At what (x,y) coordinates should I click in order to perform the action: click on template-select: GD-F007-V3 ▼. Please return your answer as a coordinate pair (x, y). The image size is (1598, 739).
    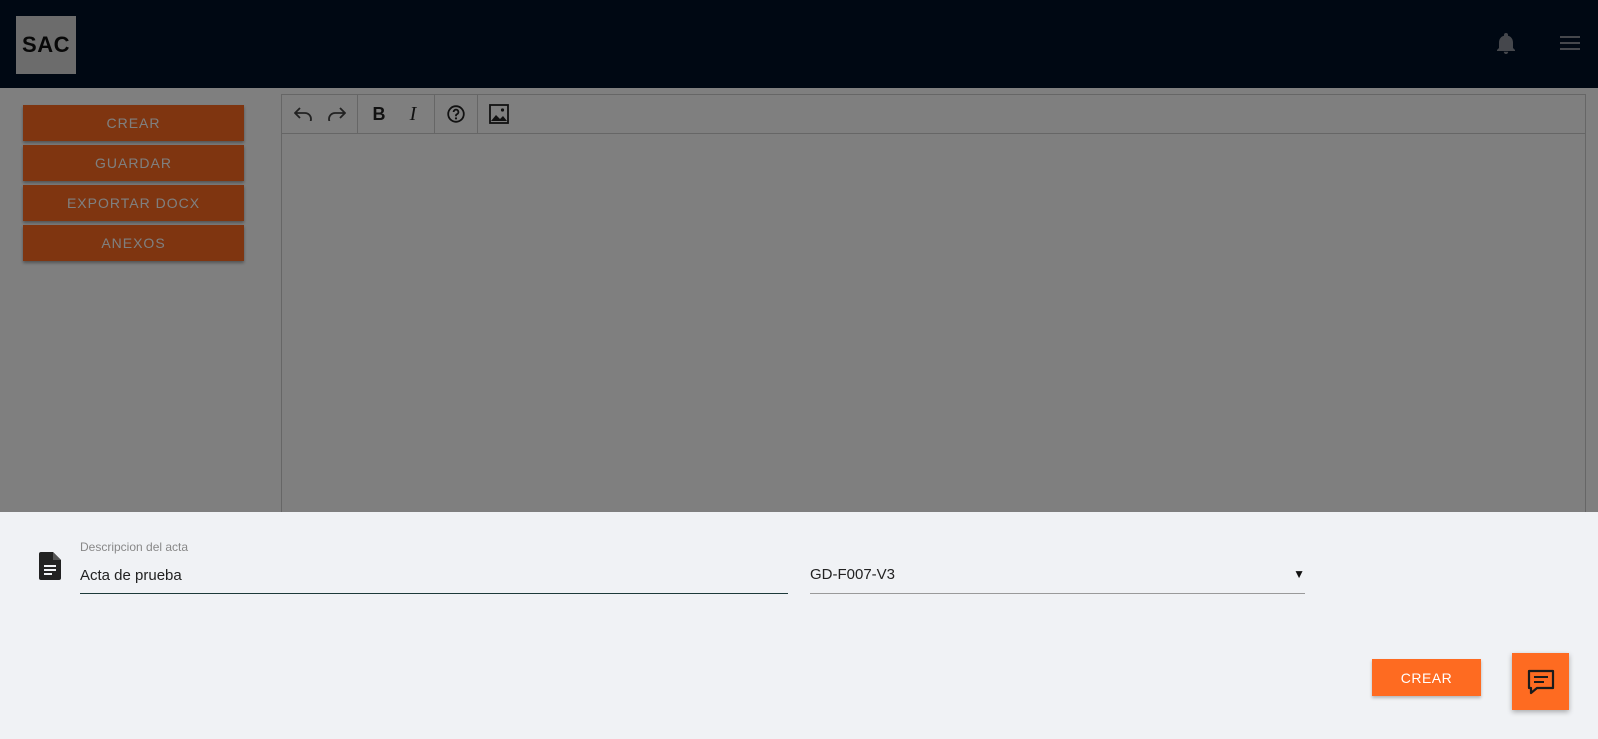
    Looking at the image, I should click on (1057, 576).